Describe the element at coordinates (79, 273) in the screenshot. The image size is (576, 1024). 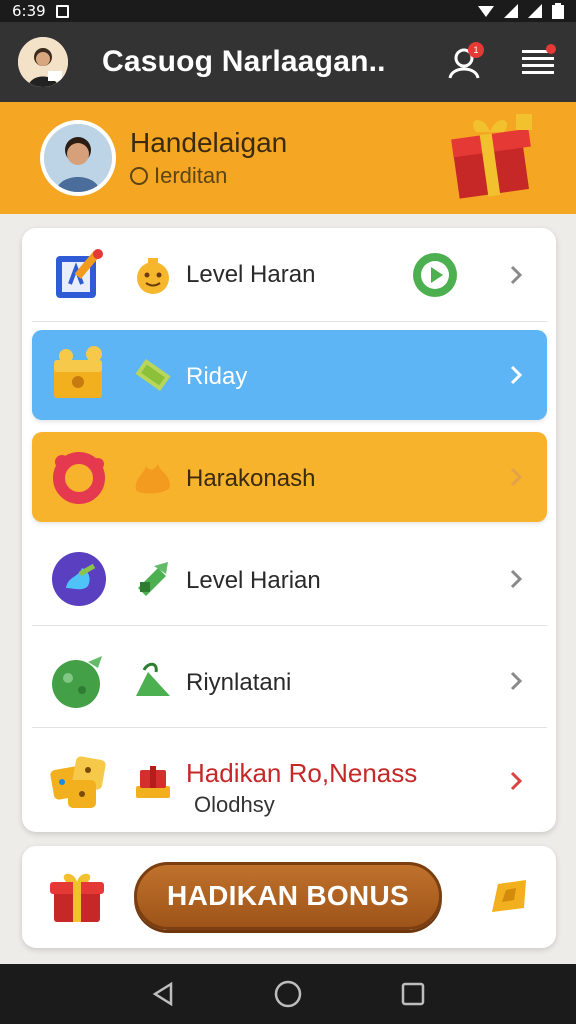
I see `calendar-icon` at that location.